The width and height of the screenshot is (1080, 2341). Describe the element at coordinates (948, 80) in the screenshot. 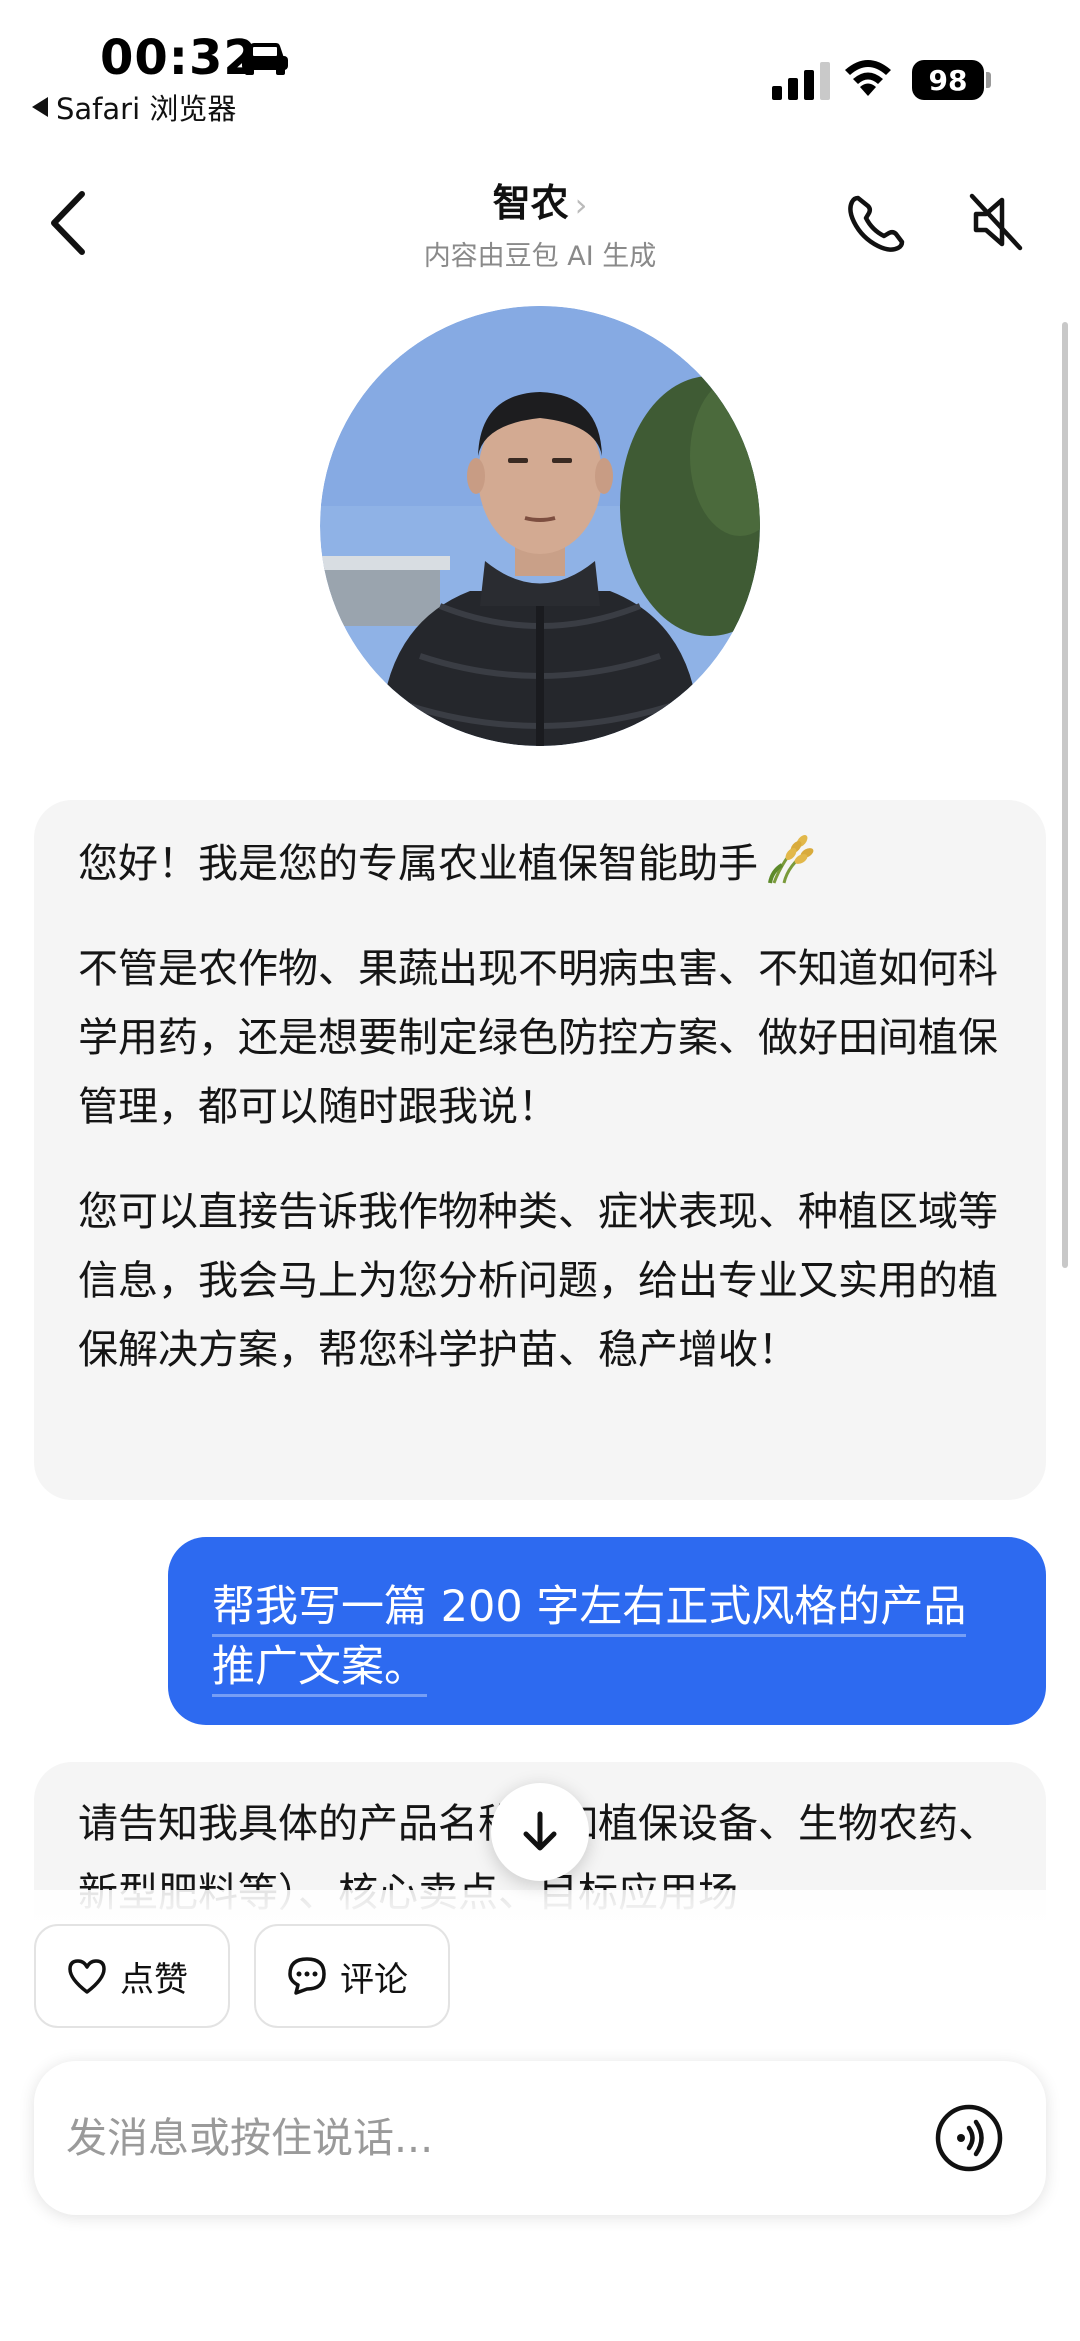

I see `battery-indicator: 98` at that location.